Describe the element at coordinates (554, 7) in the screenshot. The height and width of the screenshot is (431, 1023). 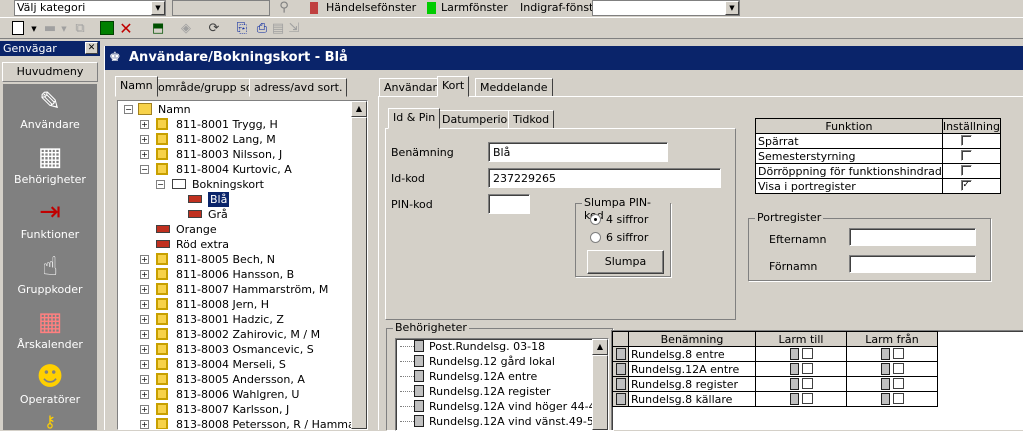
I see `indigraf-button: Indigraf-fönster` at that location.